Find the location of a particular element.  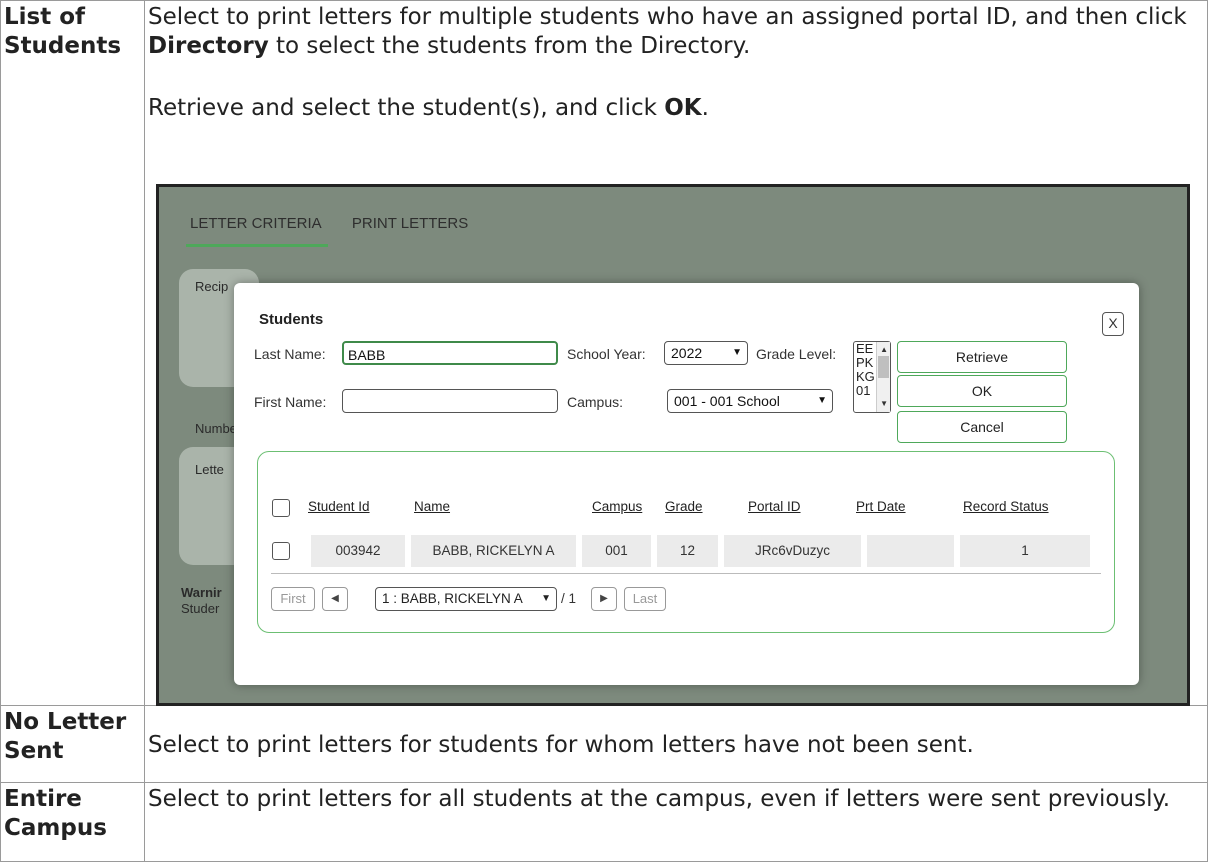

row-select-checkbox is located at coordinates (281, 551).